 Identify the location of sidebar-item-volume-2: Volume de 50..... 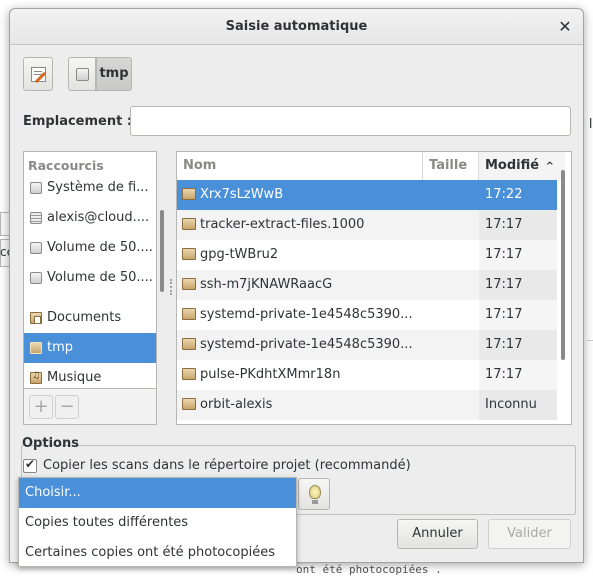
(90, 278).